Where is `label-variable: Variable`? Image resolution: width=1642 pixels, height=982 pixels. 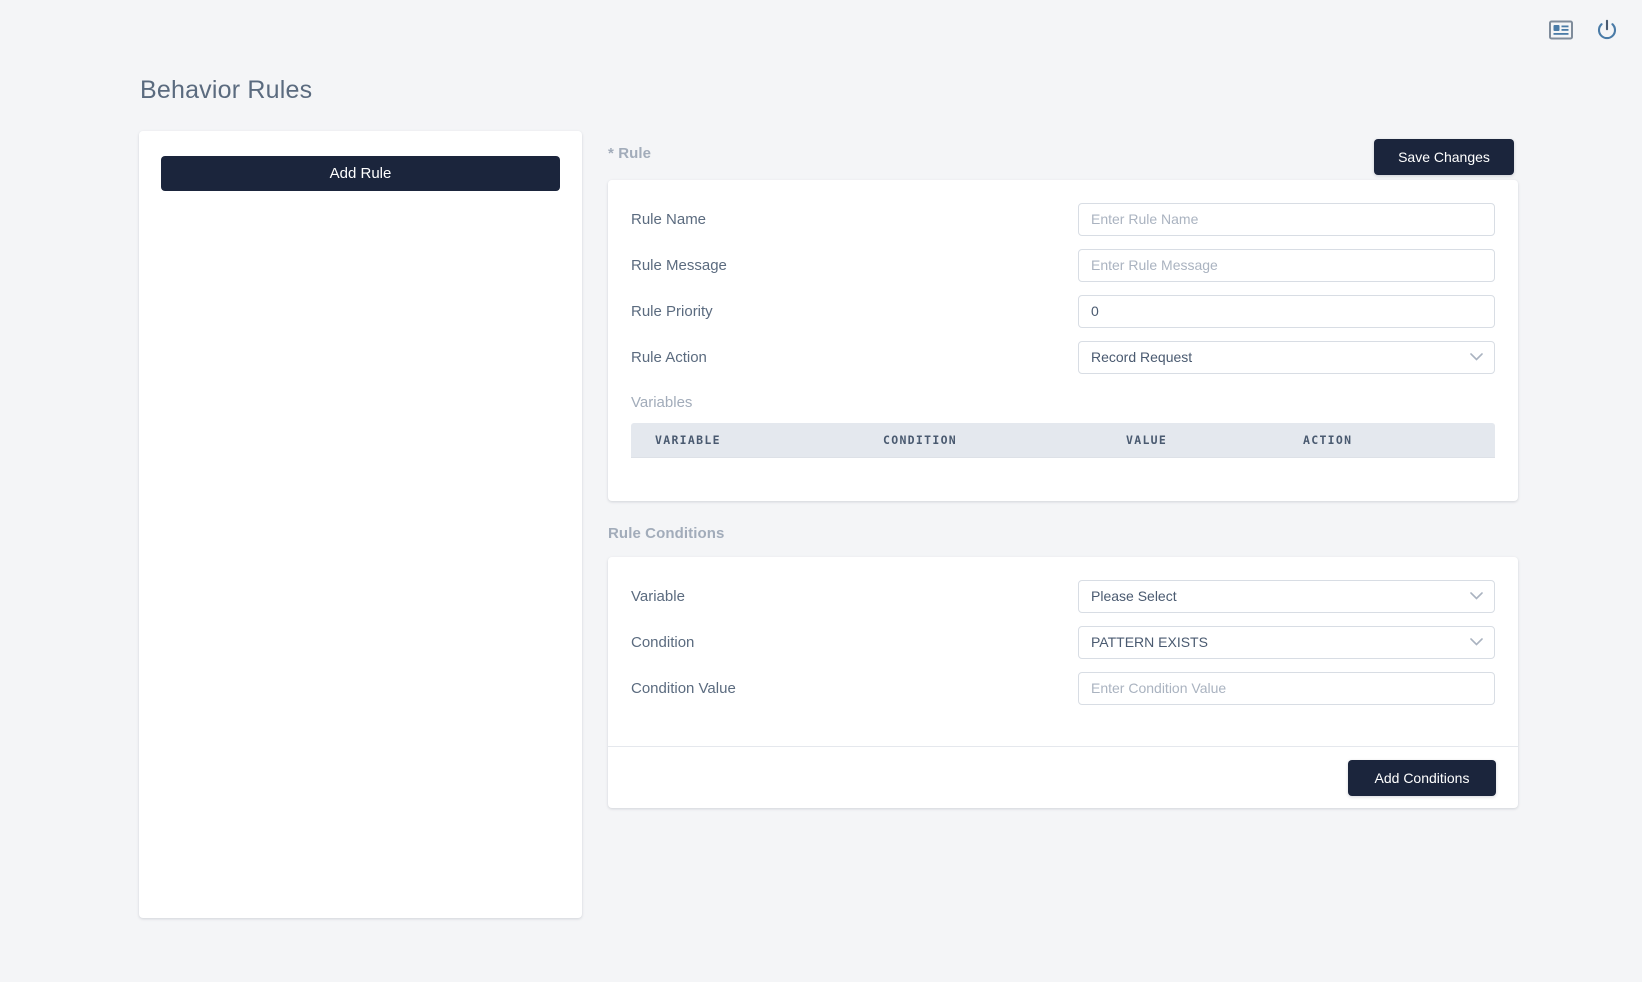
label-variable: Variable is located at coordinates (658, 596).